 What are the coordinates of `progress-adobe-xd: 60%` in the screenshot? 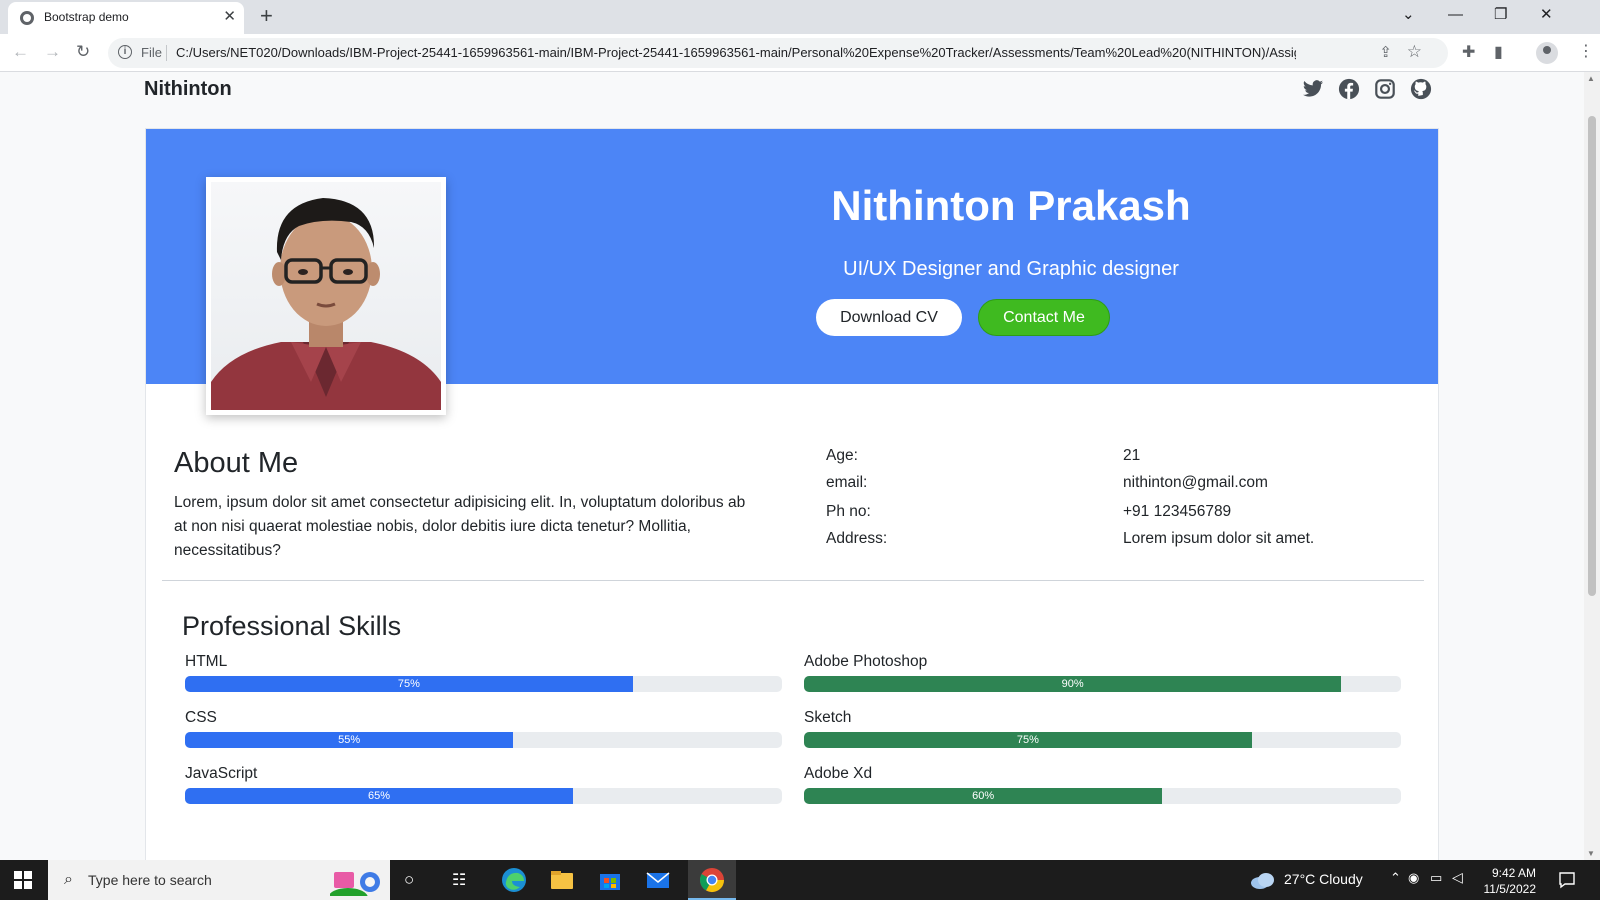 It's located at (1102, 796).